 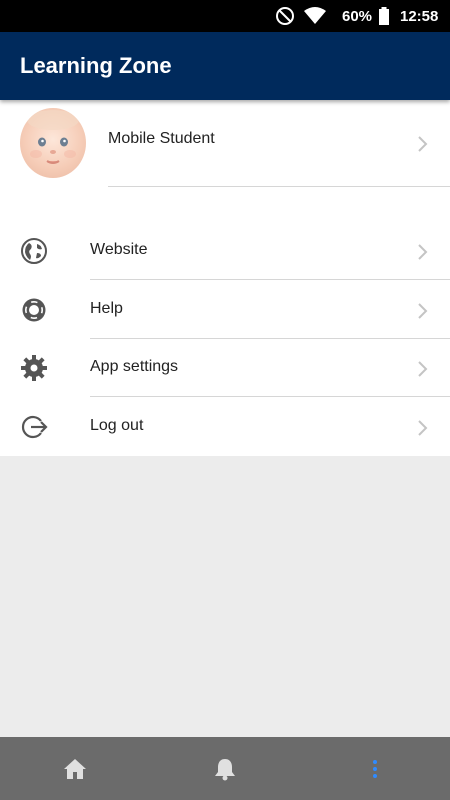 I want to click on battery-icon, so click(x=384, y=16).